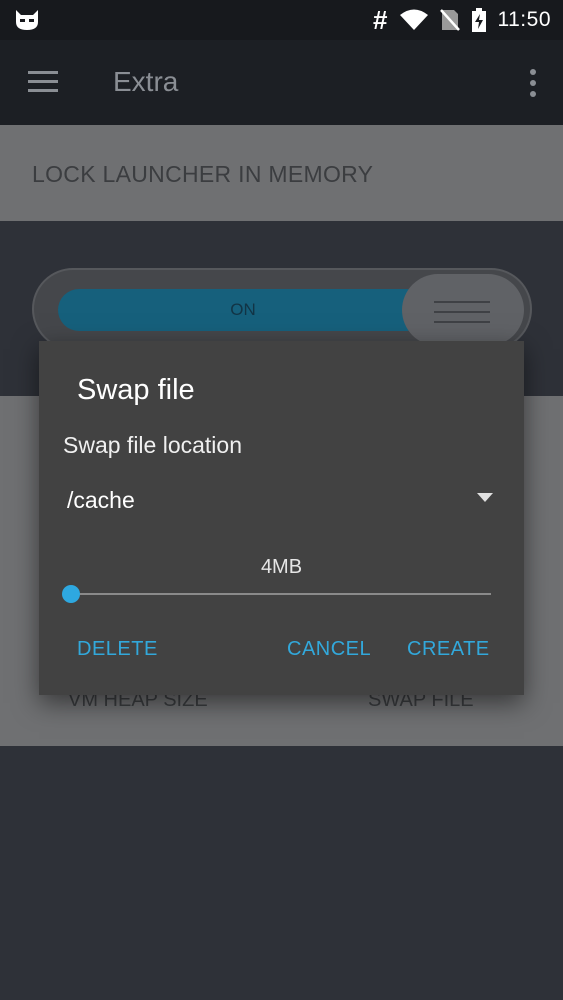 The width and height of the screenshot is (563, 1000). What do you see at coordinates (152, 445) in the screenshot?
I see `swap-location-label: Swap file location` at bounding box center [152, 445].